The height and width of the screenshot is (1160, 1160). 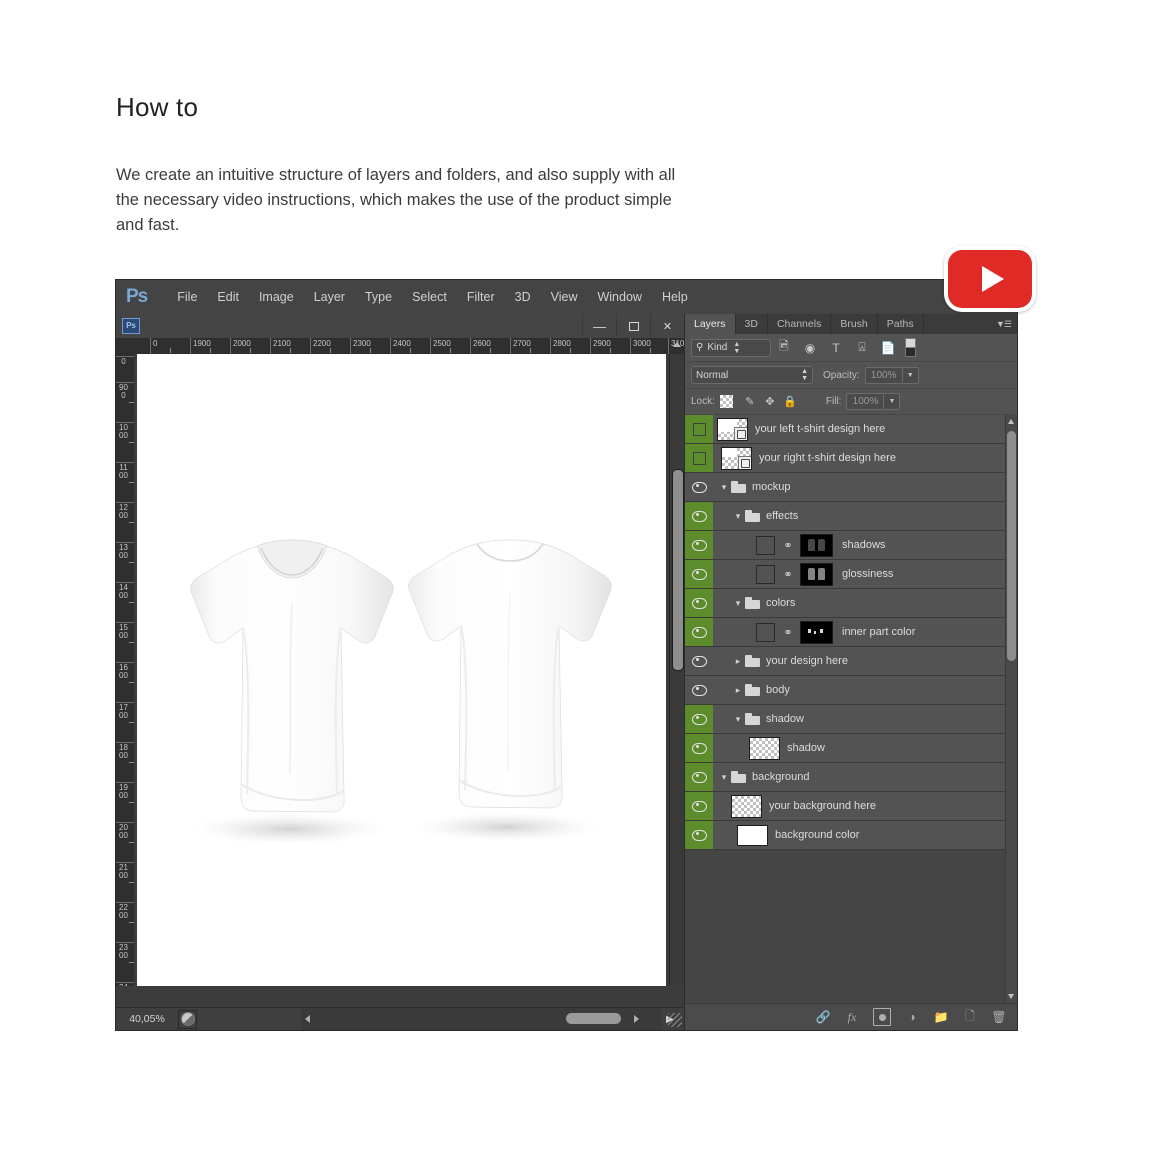 What do you see at coordinates (851, 487) in the screenshot?
I see `layer-row: ▾ mockup` at bounding box center [851, 487].